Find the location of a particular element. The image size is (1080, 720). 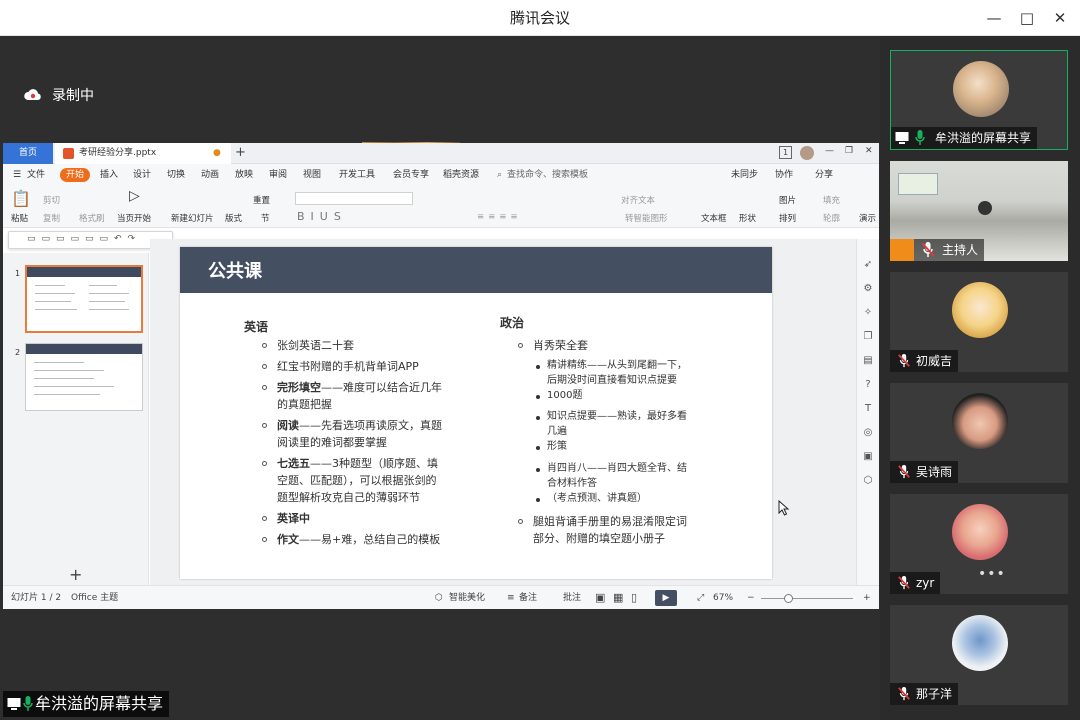

cut-button: 剪切 is located at coordinates (51, 200).